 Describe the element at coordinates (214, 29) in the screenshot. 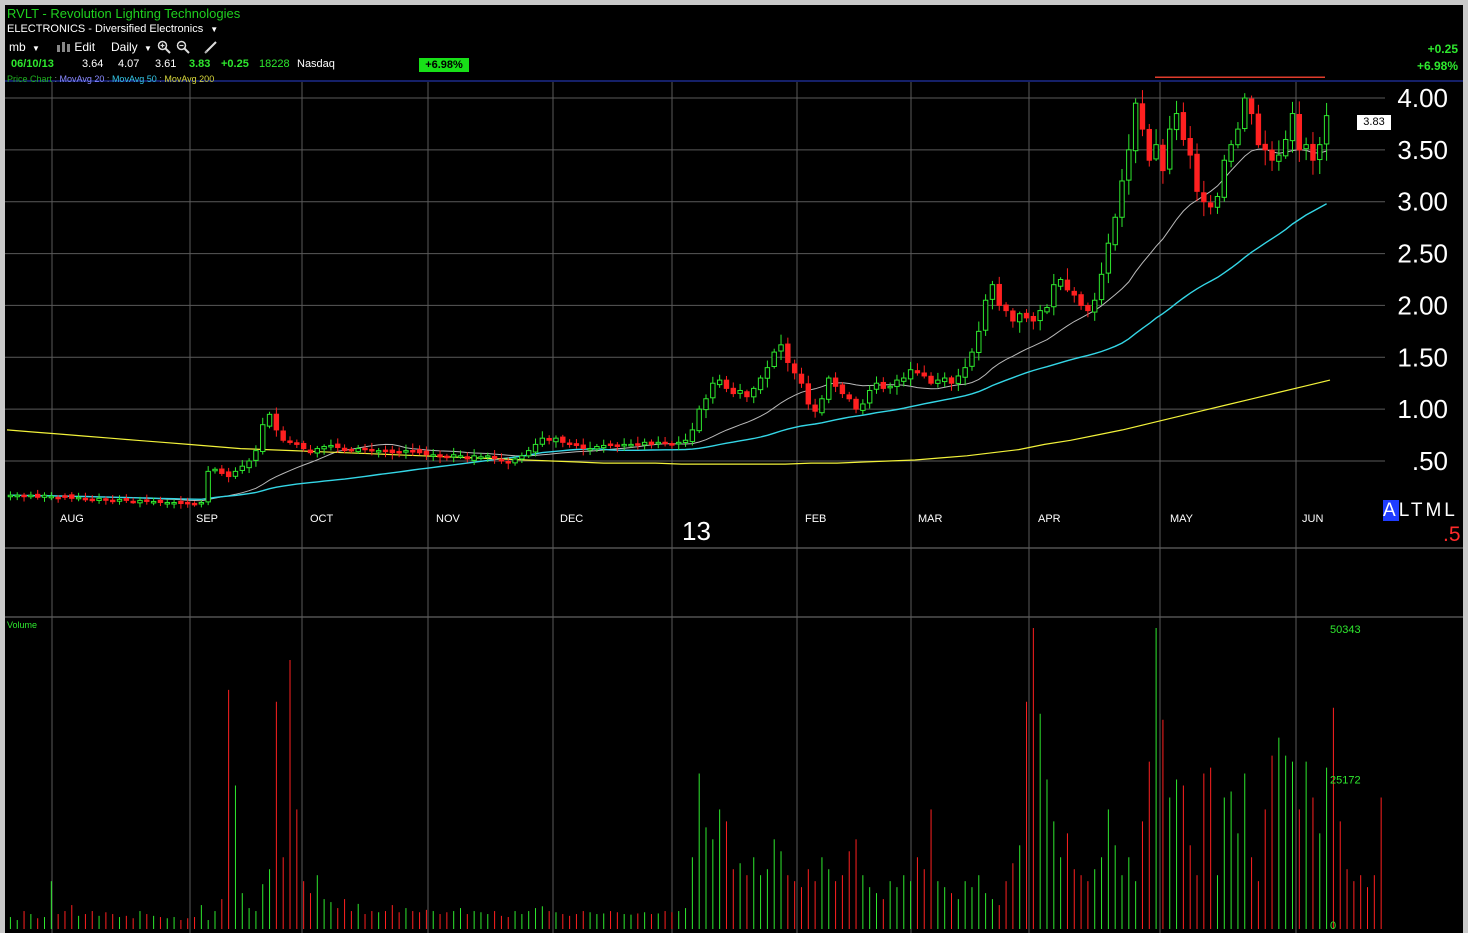

I see `chevron-down-icon: ▼` at that location.